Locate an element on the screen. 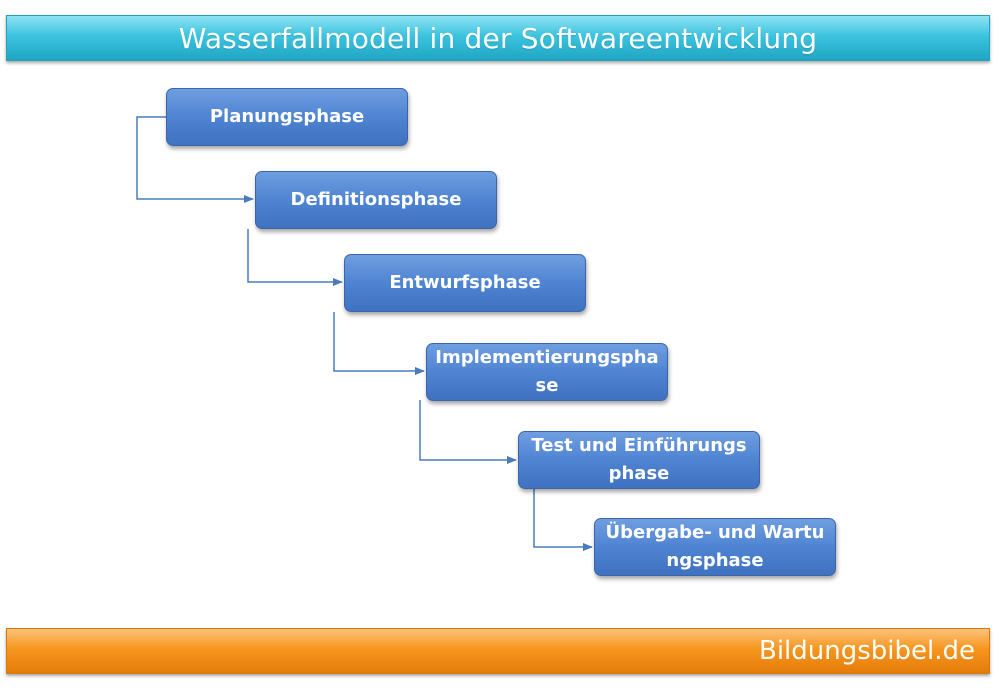 This screenshot has height=695, width=1000. brand-label: Bildungsbibel.de is located at coordinates (866, 651).